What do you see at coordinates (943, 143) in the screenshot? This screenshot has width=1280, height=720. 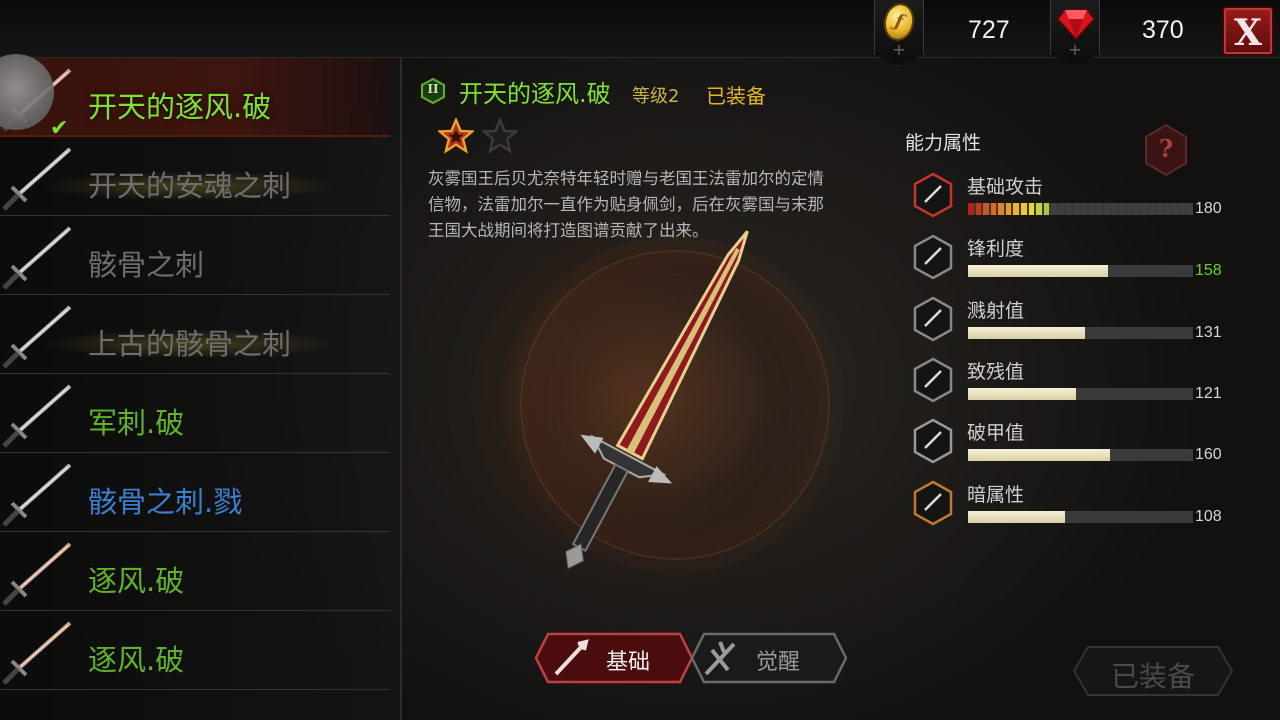 I see `stats-title: 能力属性` at bounding box center [943, 143].